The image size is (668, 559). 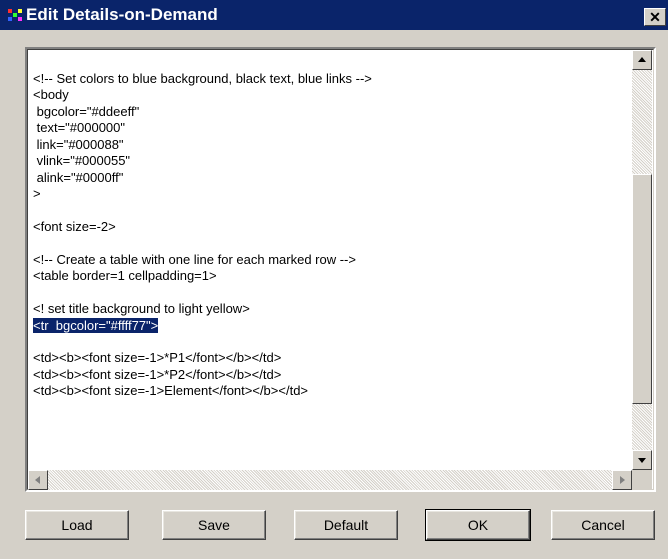 I want to click on code-line: <font size=-2>, so click(x=328, y=227).